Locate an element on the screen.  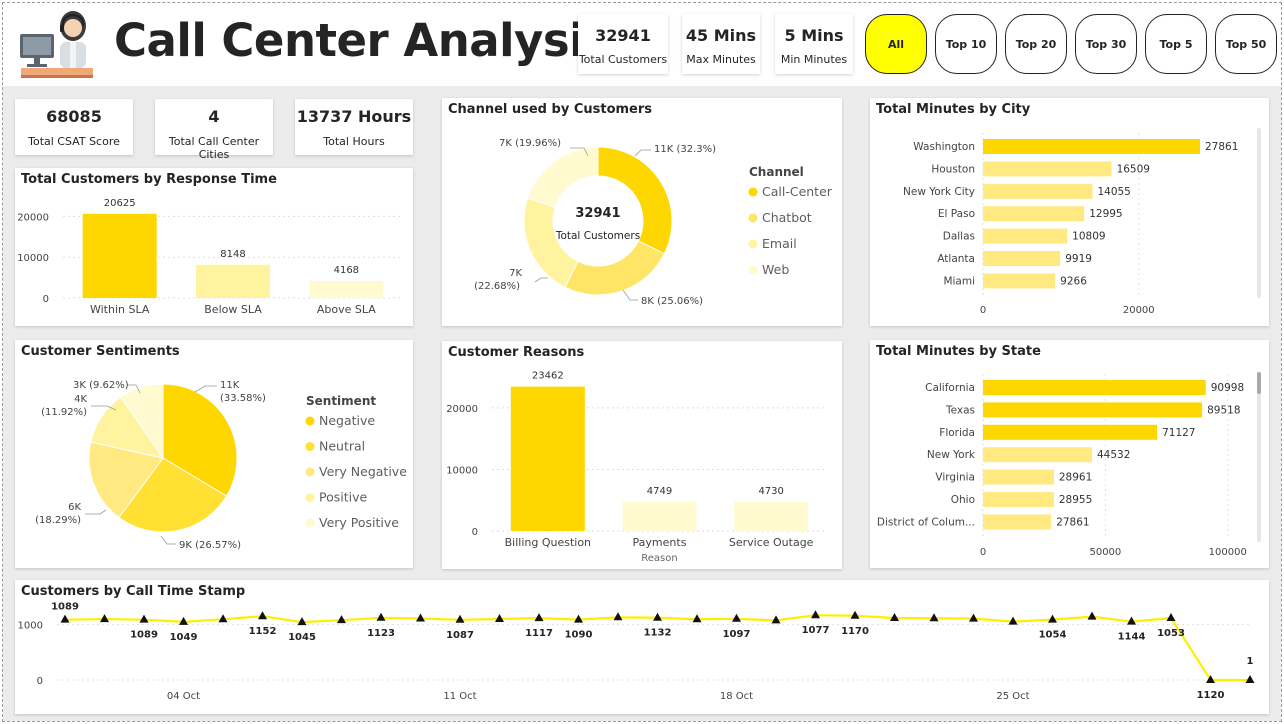
y-tick-label: Dallas is located at coordinates (959, 237).